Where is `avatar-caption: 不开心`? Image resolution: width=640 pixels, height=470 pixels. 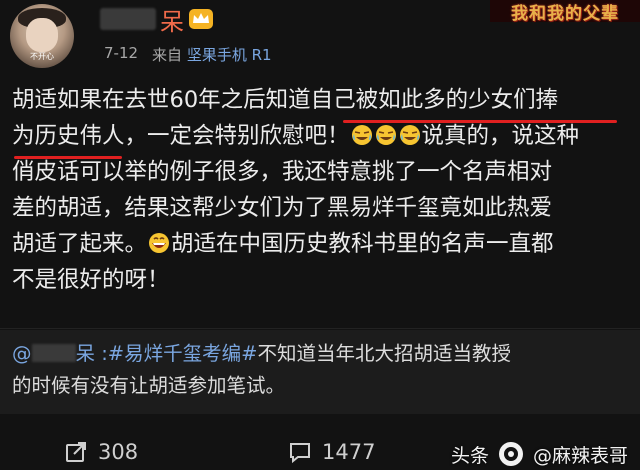
avatar-caption: 不开心 is located at coordinates (42, 56).